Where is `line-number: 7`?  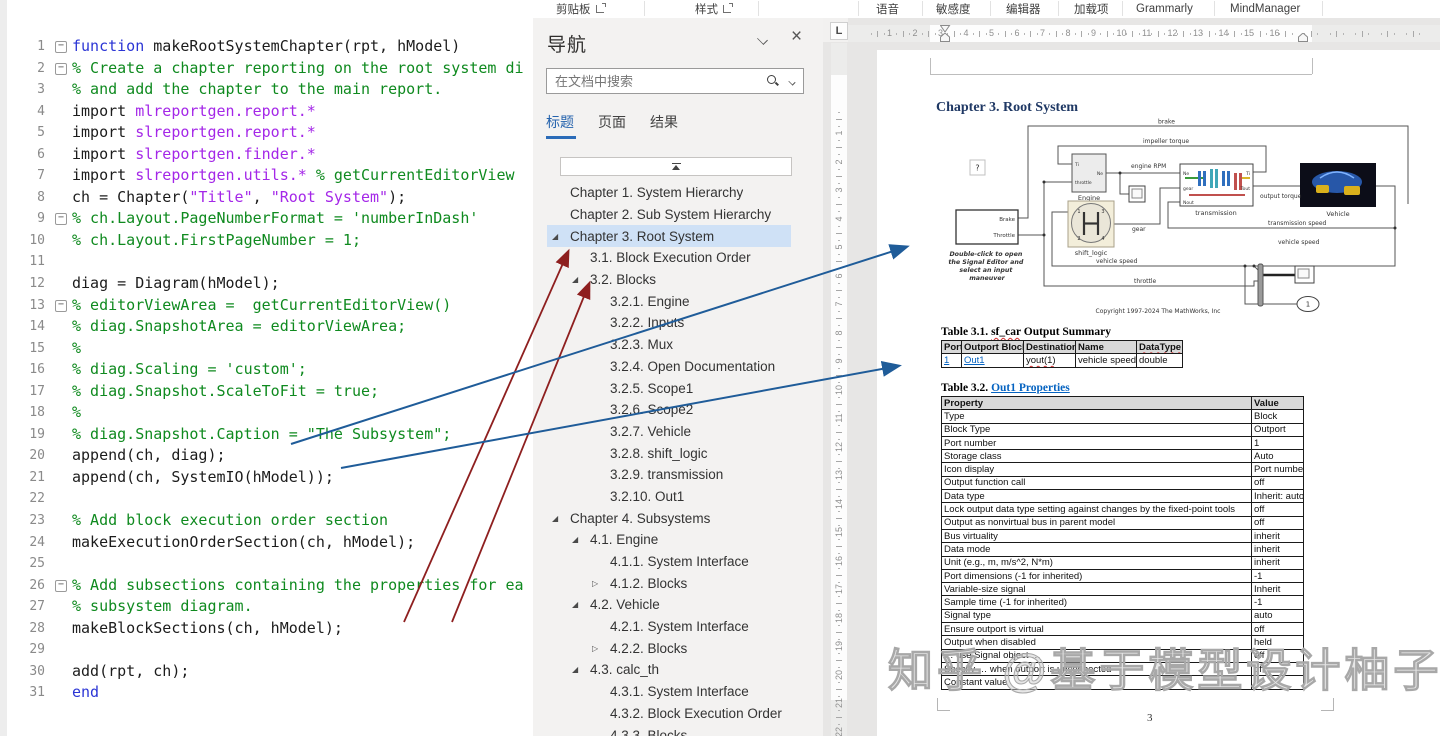 line-number: 7 is located at coordinates (28, 176).